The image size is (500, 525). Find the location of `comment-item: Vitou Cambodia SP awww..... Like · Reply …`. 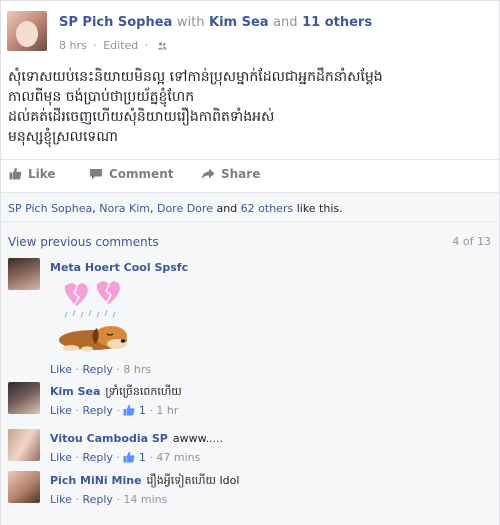

comment-item: Vitou Cambodia SP awww..... Like · Reply … is located at coordinates (250, 449).